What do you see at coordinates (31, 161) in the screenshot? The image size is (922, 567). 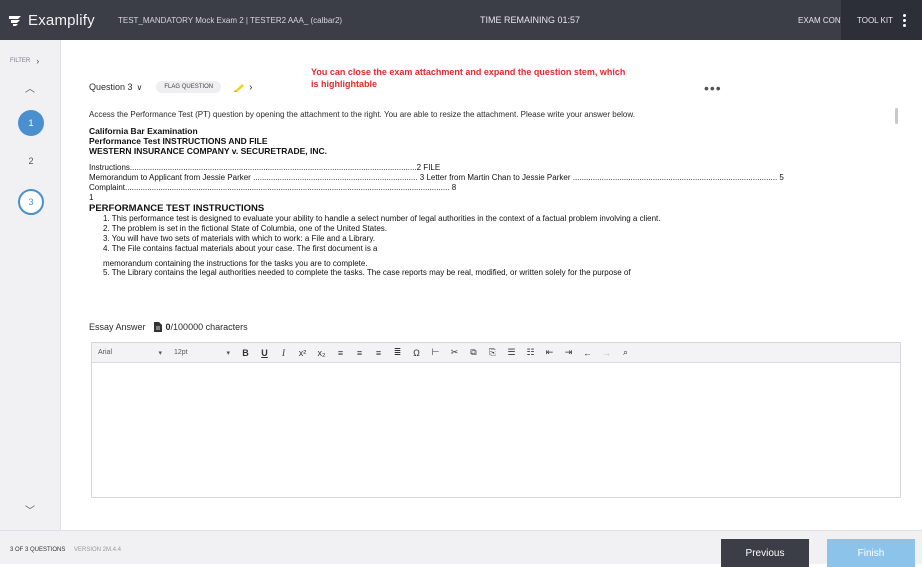 I see `question-nav-2: 2` at bounding box center [31, 161].